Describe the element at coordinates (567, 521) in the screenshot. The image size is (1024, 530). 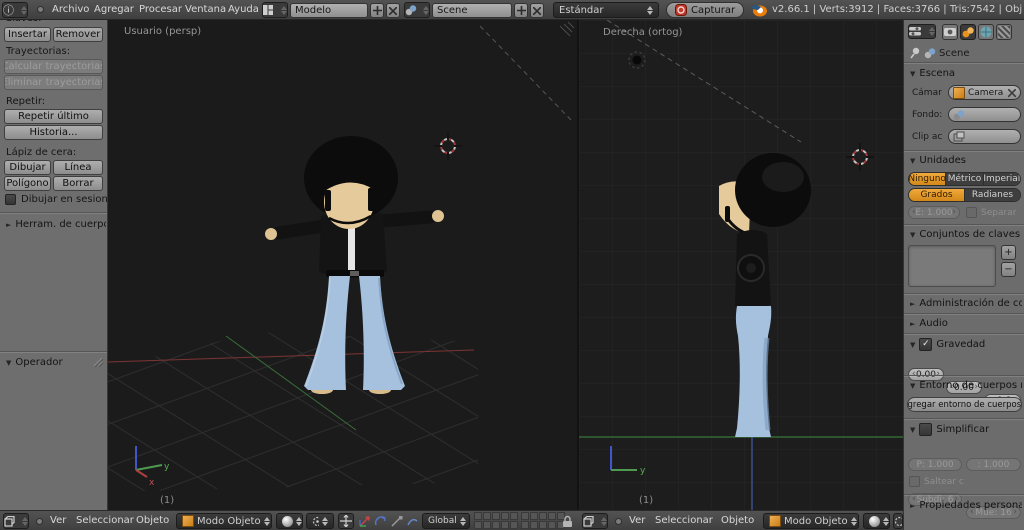
I see `lock-icon` at that location.